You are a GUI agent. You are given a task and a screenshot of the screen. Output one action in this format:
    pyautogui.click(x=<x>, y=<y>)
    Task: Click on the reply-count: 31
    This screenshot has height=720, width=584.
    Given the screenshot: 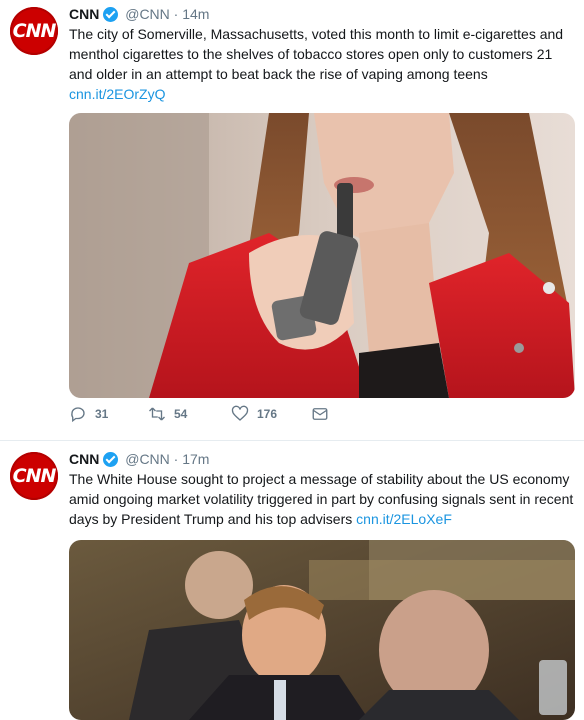 What is the action you would take?
    pyautogui.click(x=102, y=414)
    